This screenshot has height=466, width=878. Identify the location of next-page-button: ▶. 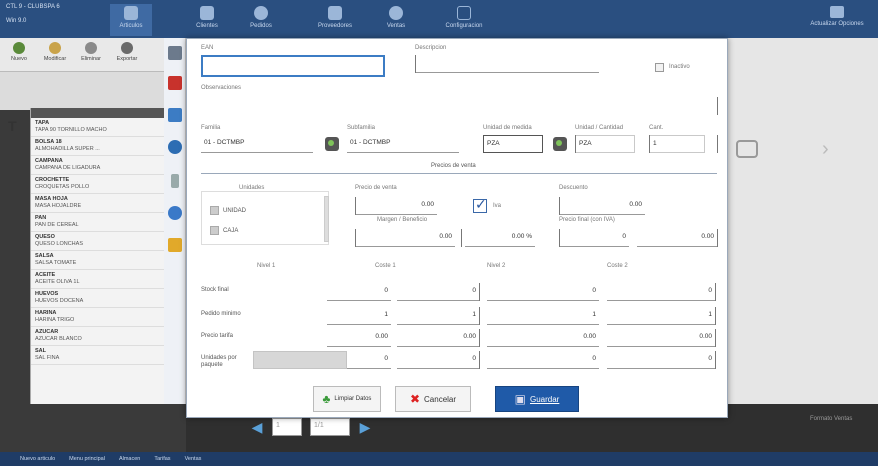
(365, 427).